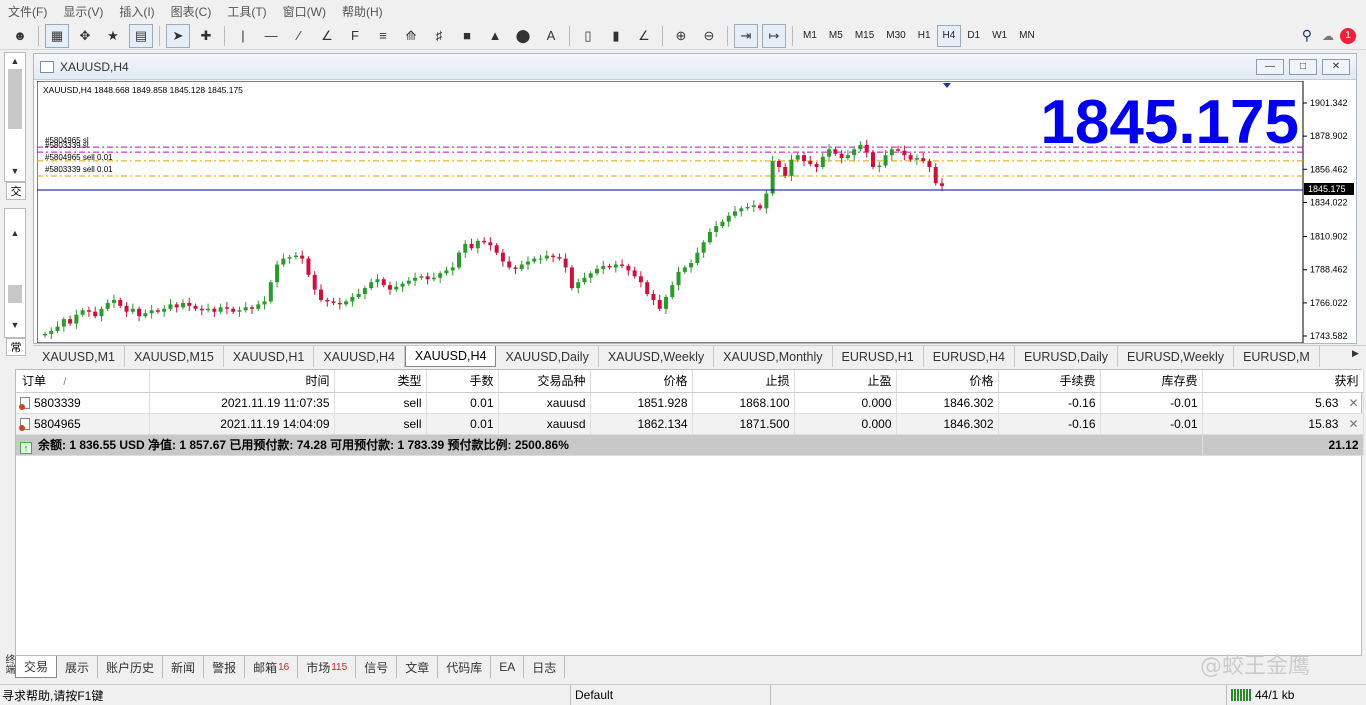 Image resolution: width=1366 pixels, height=705 pixels. What do you see at coordinates (773, 356) in the screenshot?
I see `chart-tab: XAUUSD,Monthly` at bounding box center [773, 356].